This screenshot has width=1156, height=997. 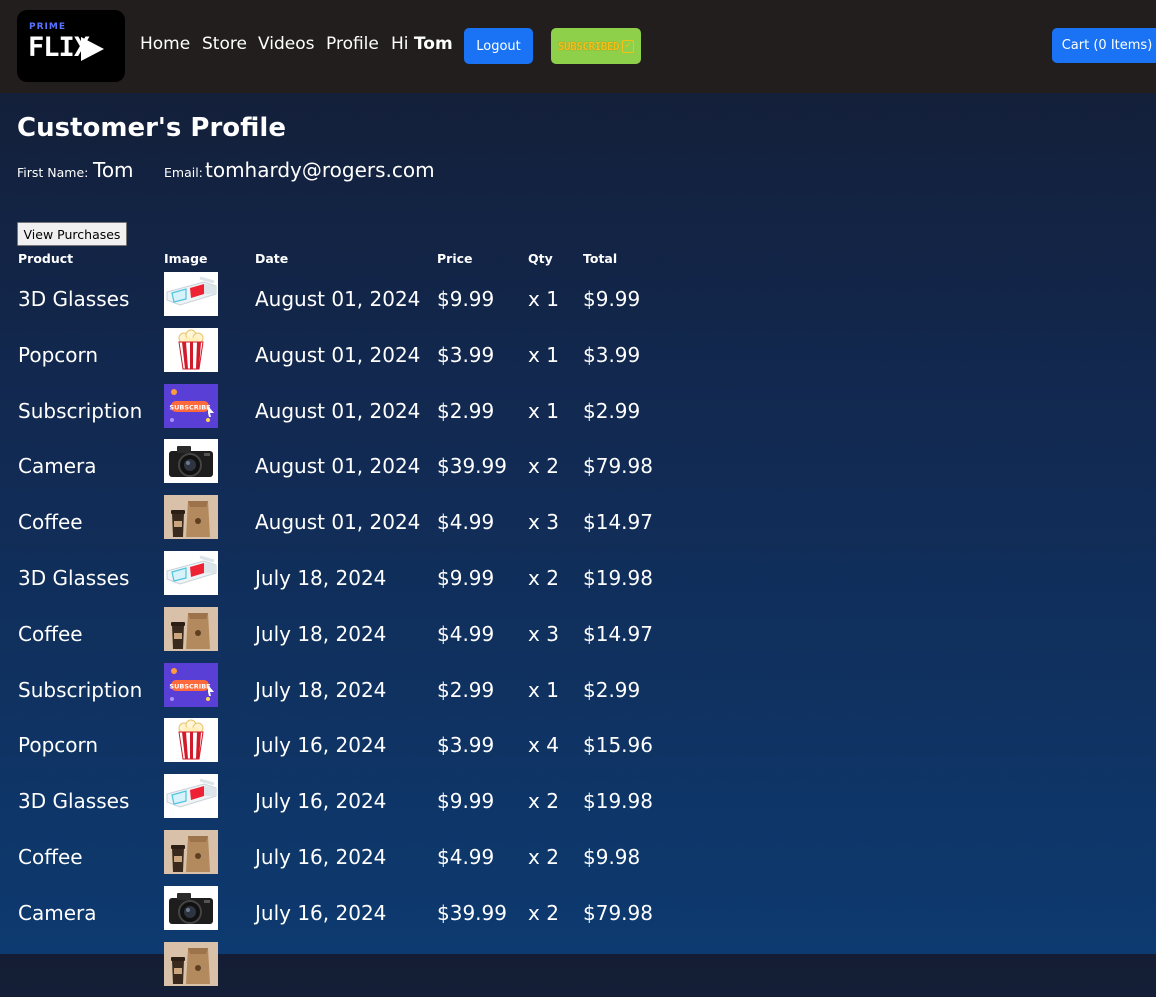 I want to click on table-row: Coffee July 16, 2024 $4.99 x 2 $9.98, so click(x=350, y=857).